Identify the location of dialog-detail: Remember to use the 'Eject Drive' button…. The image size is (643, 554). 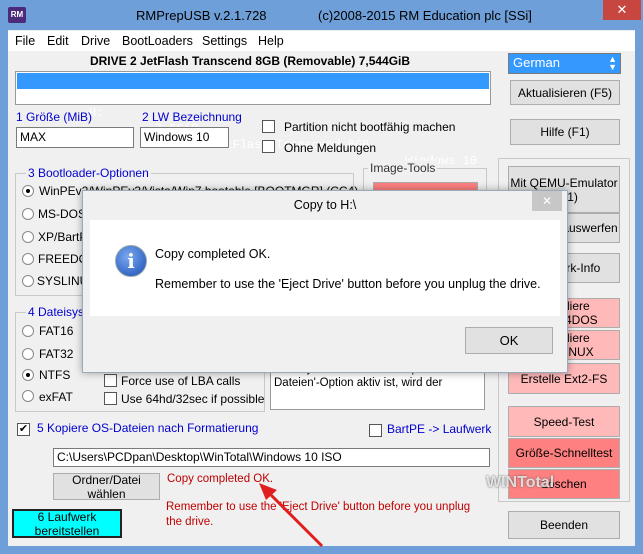
(348, 284).